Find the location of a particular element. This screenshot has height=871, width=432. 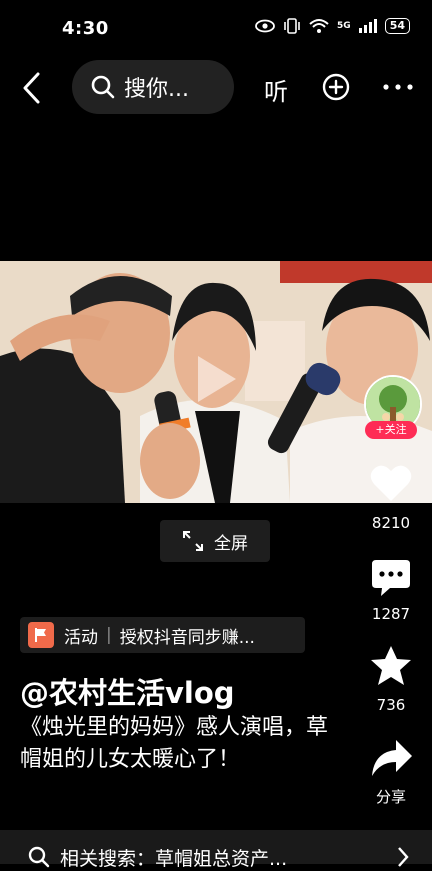

flag-icon is located at coordinates (41, 635).